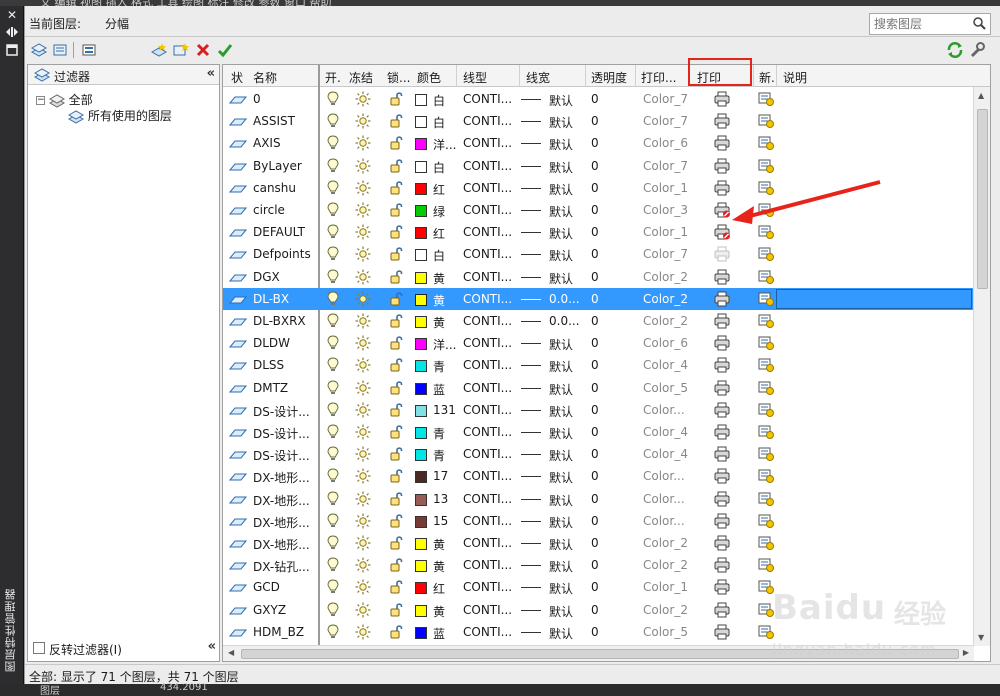 The width and height of the screenshot is (1000, 696). Describe the element at coordinates (40, 100) in the screenshot. I see `expand-toggle-icon: −` at that location.